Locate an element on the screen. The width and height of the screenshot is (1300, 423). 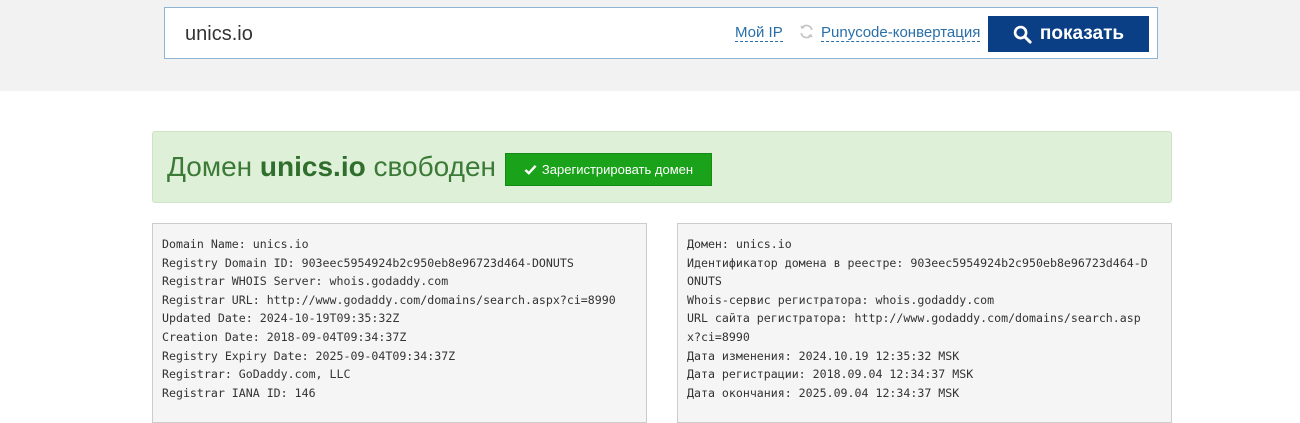
domain-search-input is located at coordinates (445, 34).